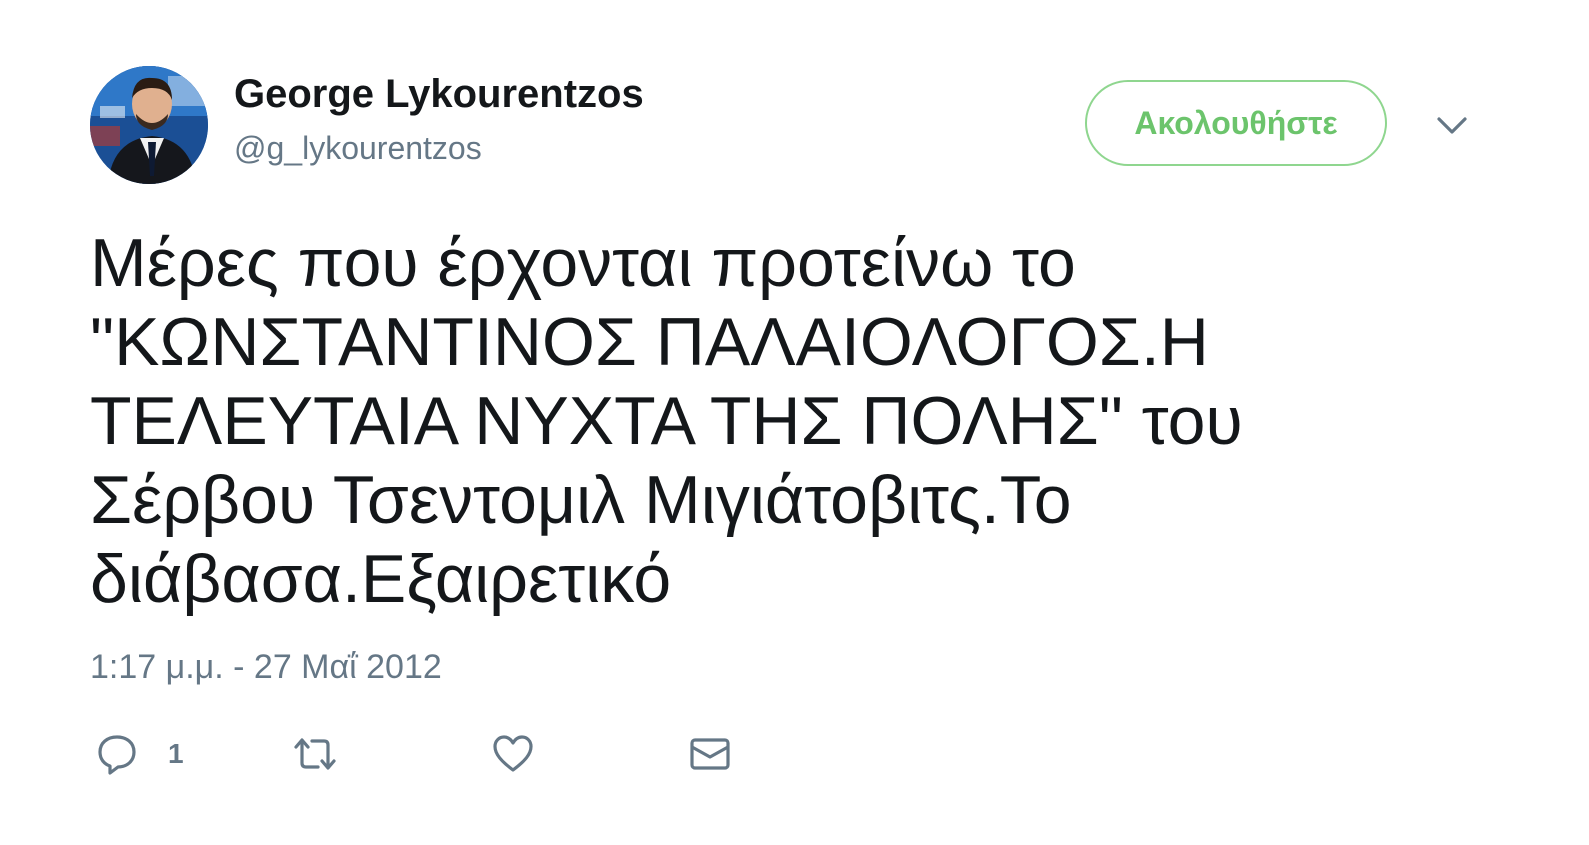  What do you see at coordinates (358, 148) in the screenshot?
I see `author-handle: @g_lykourentzos` at bounding box center [358, 148].